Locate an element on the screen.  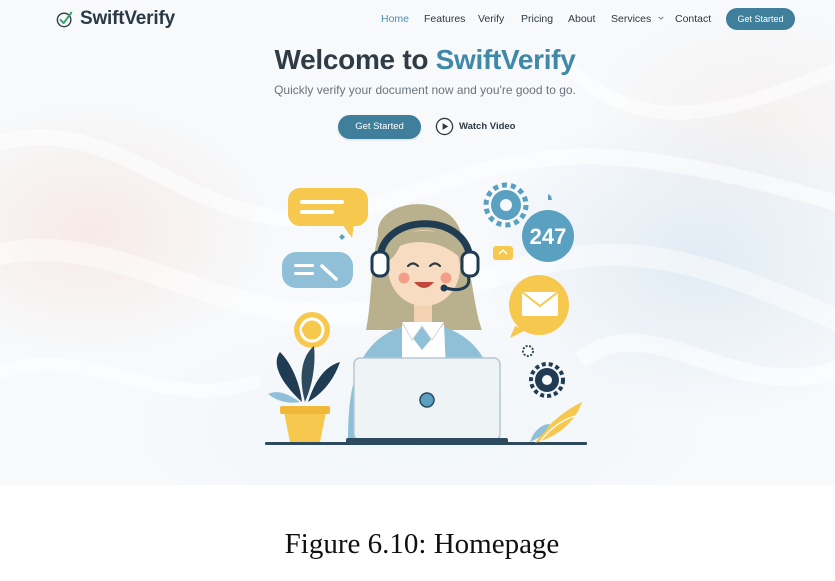
laptop is located at coordinates (427, 400).